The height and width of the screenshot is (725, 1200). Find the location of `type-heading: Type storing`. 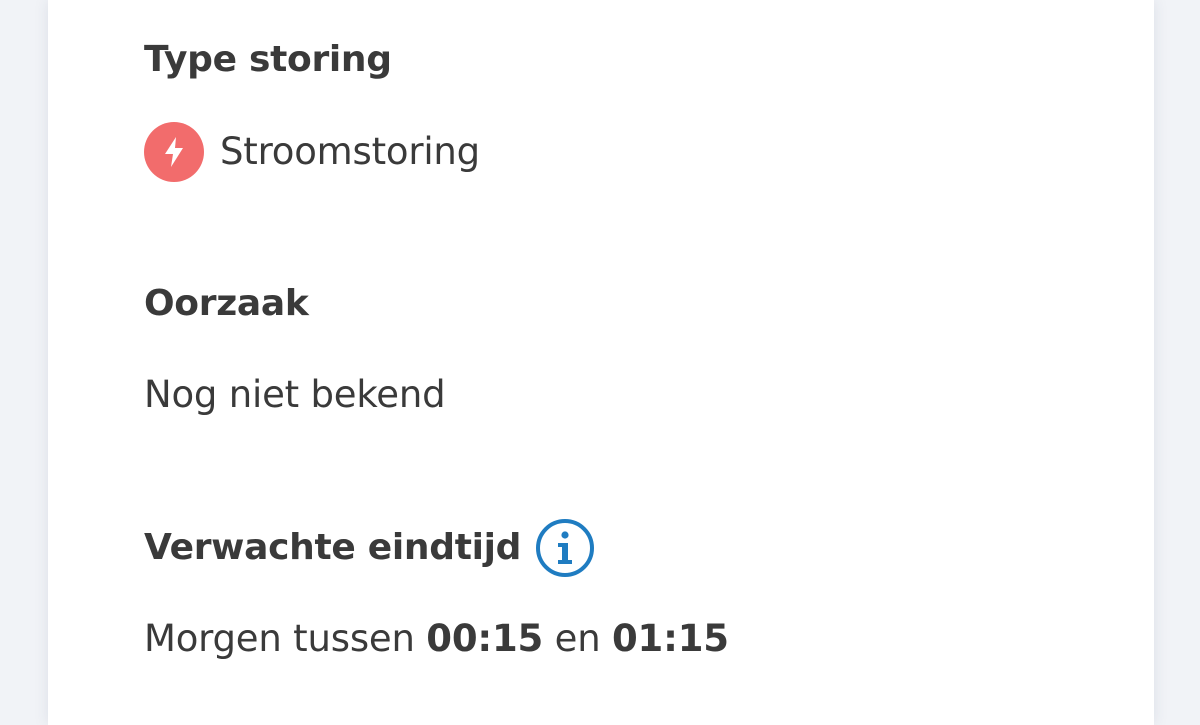

type-heading: Type storing is located at coordinates (268, 59).